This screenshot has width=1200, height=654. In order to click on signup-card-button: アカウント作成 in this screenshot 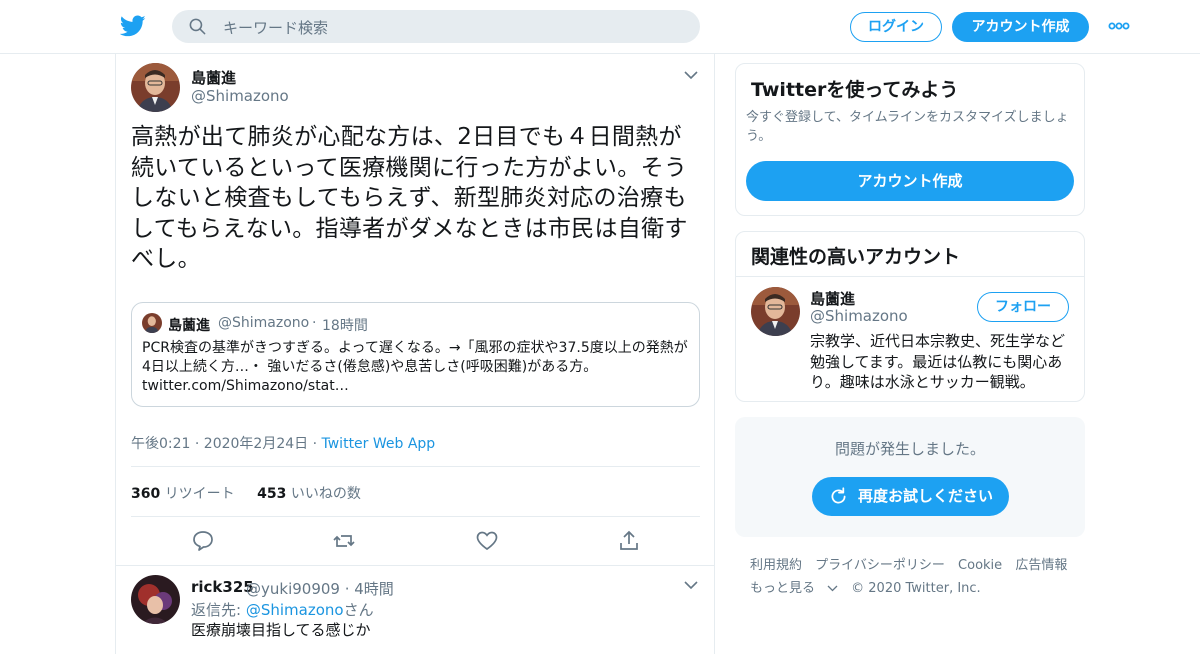, I will do `click(910, 181)`.